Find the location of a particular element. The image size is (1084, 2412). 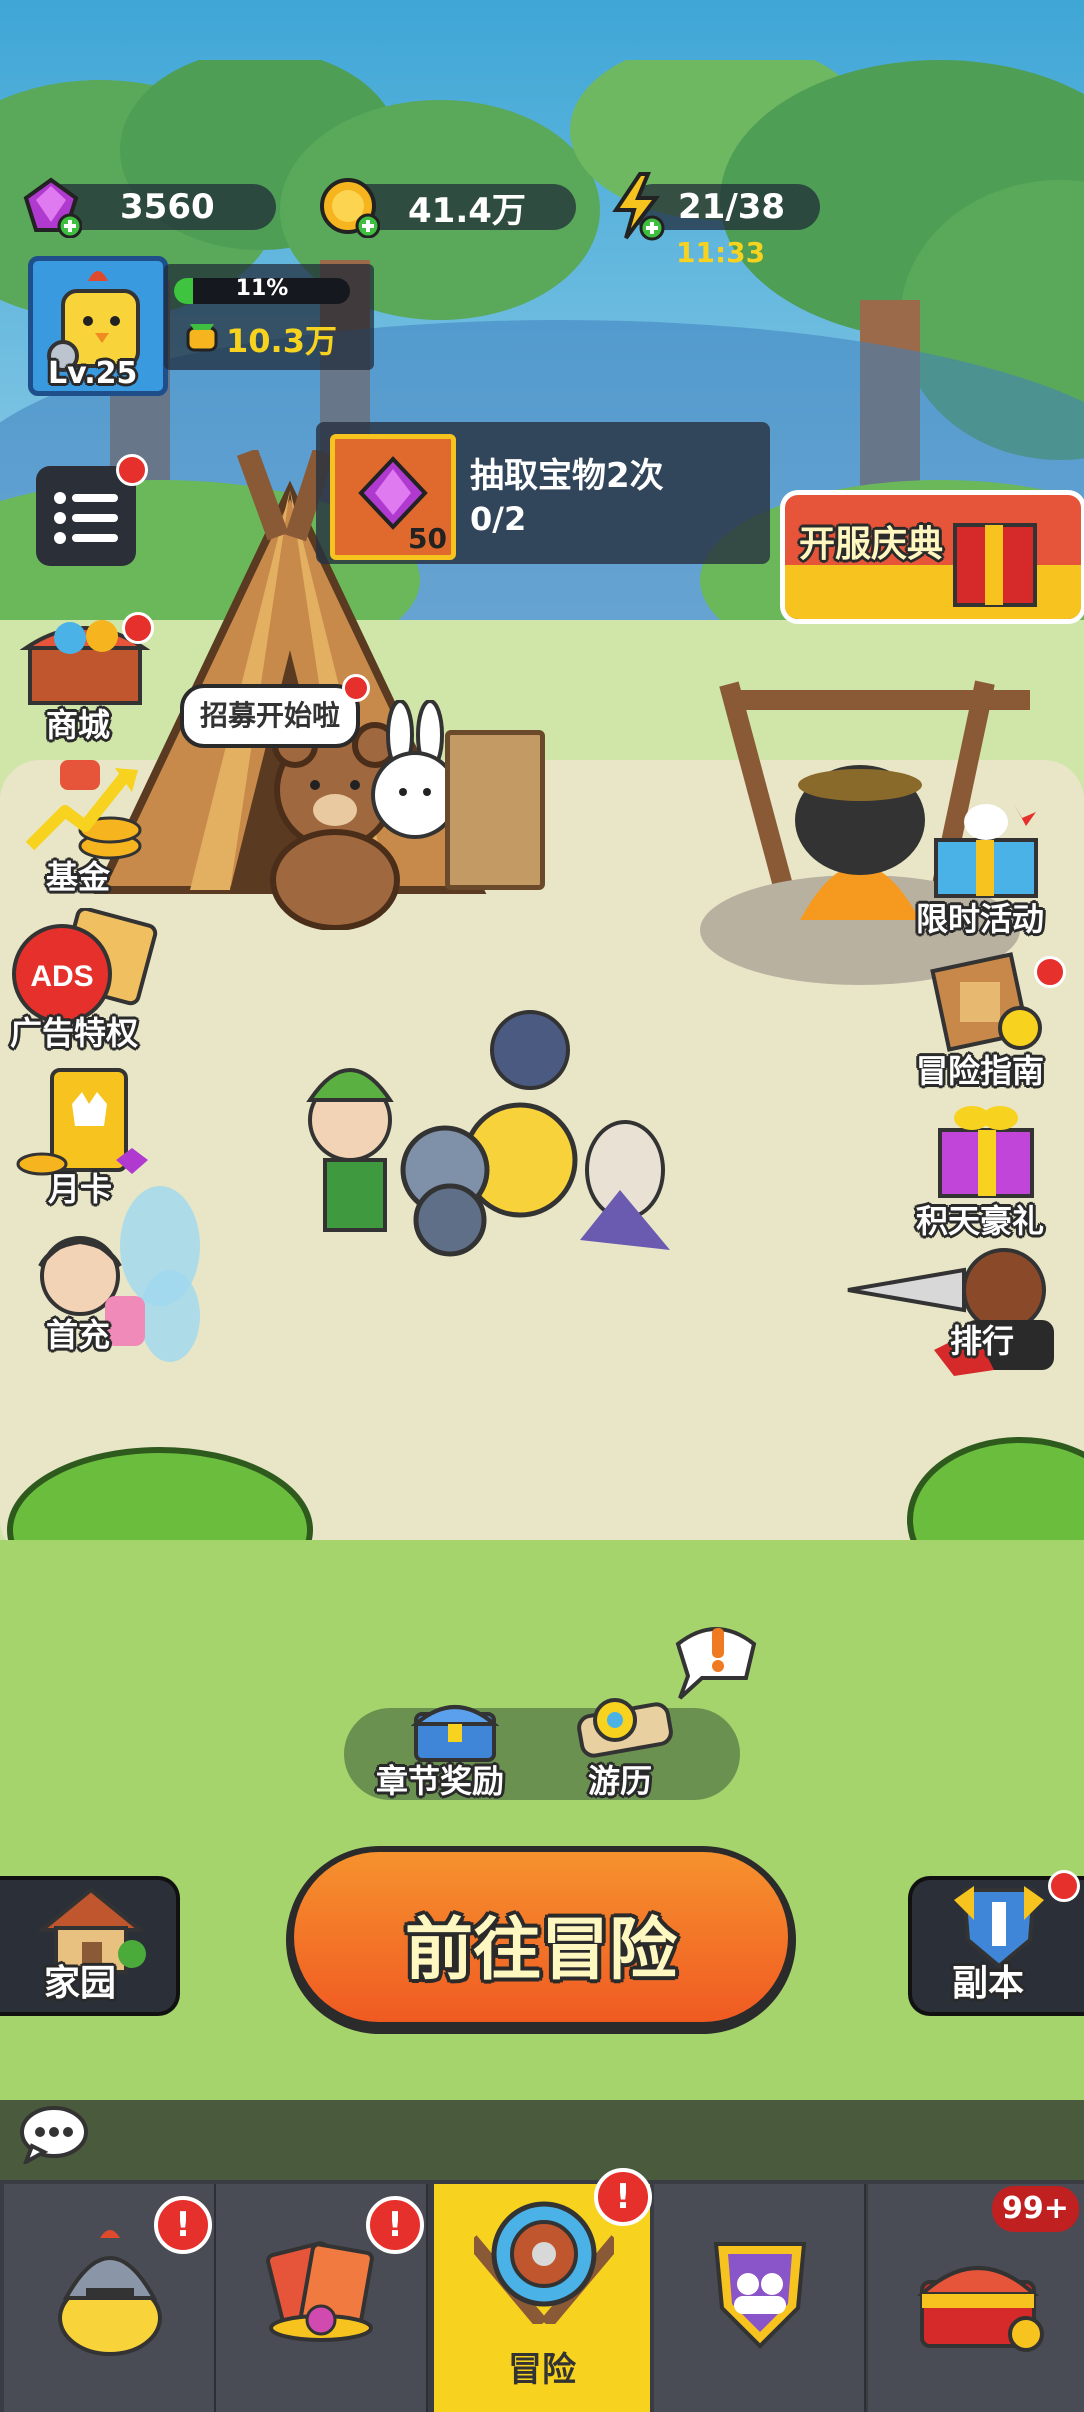

dungeon-button: 副本 is located at coordinates (996, 1943).